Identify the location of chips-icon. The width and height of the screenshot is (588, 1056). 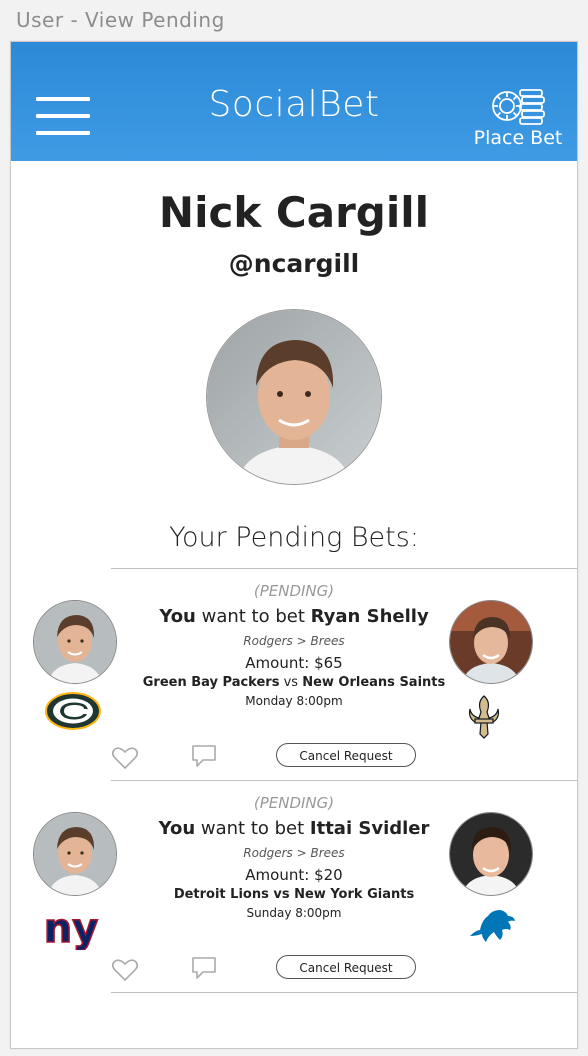
(518, 107).